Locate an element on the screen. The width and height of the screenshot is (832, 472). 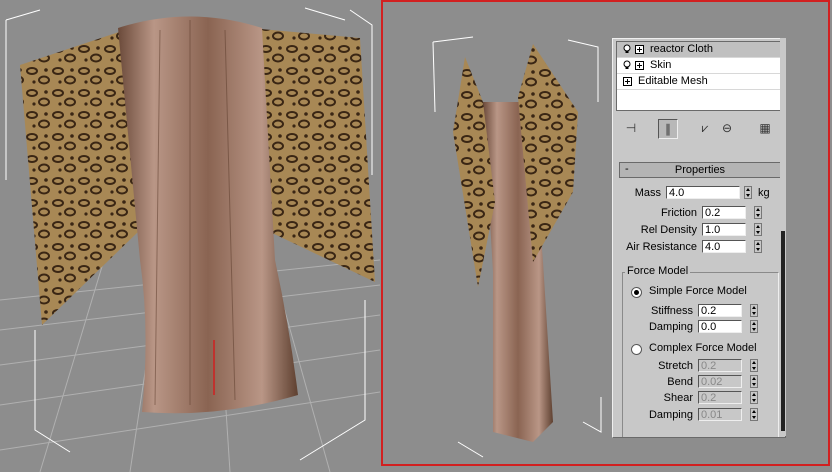
stack-item-skin: Skin is located at coordinates (699, 66).